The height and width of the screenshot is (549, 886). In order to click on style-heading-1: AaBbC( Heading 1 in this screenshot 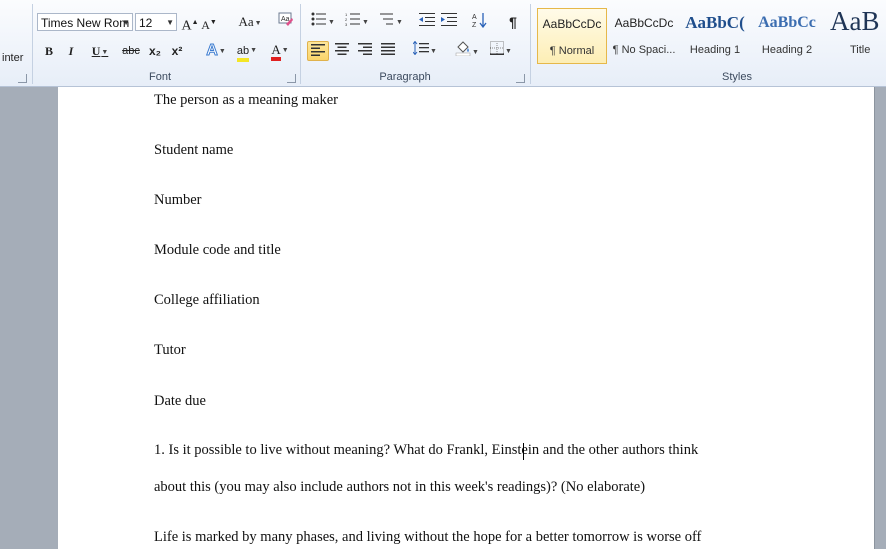, I will do `click(715, 36)`.